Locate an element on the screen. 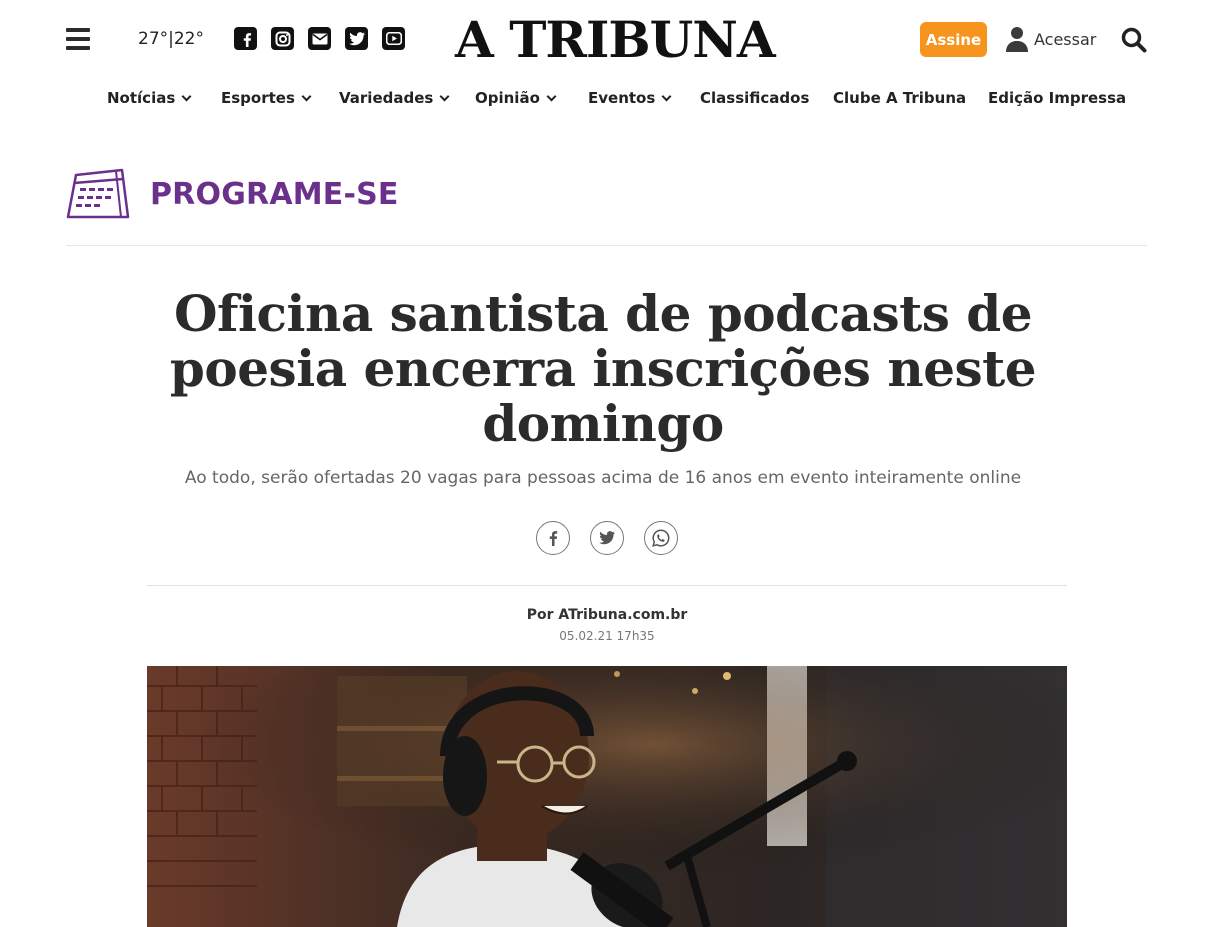 The width and height of the screenshot is (1206, 927). menu-icon is located at coordinates (78, 39).